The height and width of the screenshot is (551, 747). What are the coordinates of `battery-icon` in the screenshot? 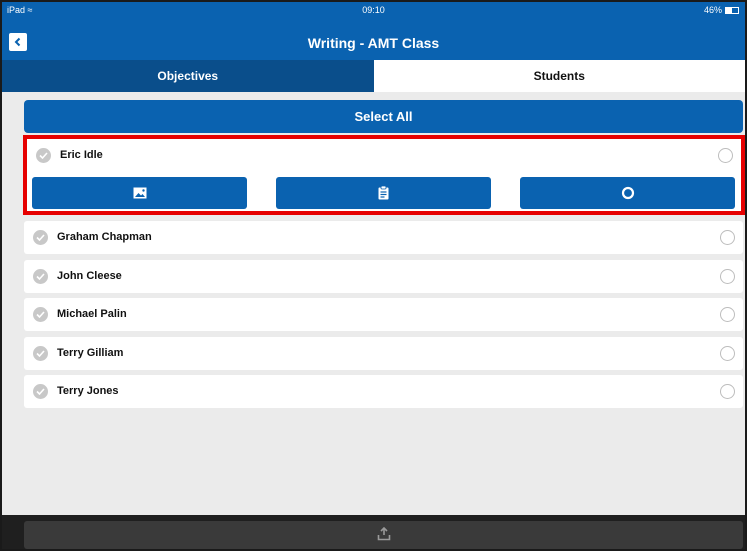 It's located at (732, 10).